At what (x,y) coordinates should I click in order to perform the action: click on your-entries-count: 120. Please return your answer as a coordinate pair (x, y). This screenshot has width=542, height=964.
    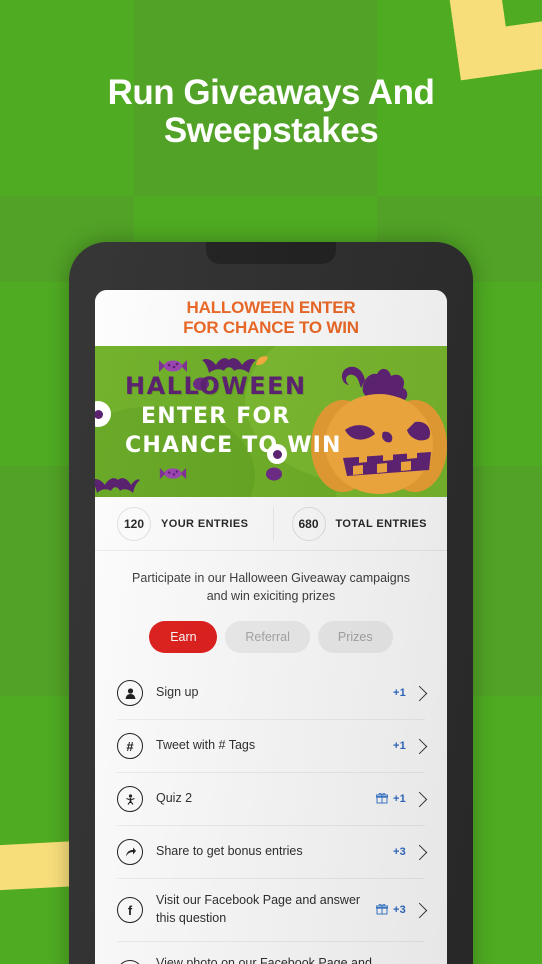
    Looking at the image, I should click on (134, 523).